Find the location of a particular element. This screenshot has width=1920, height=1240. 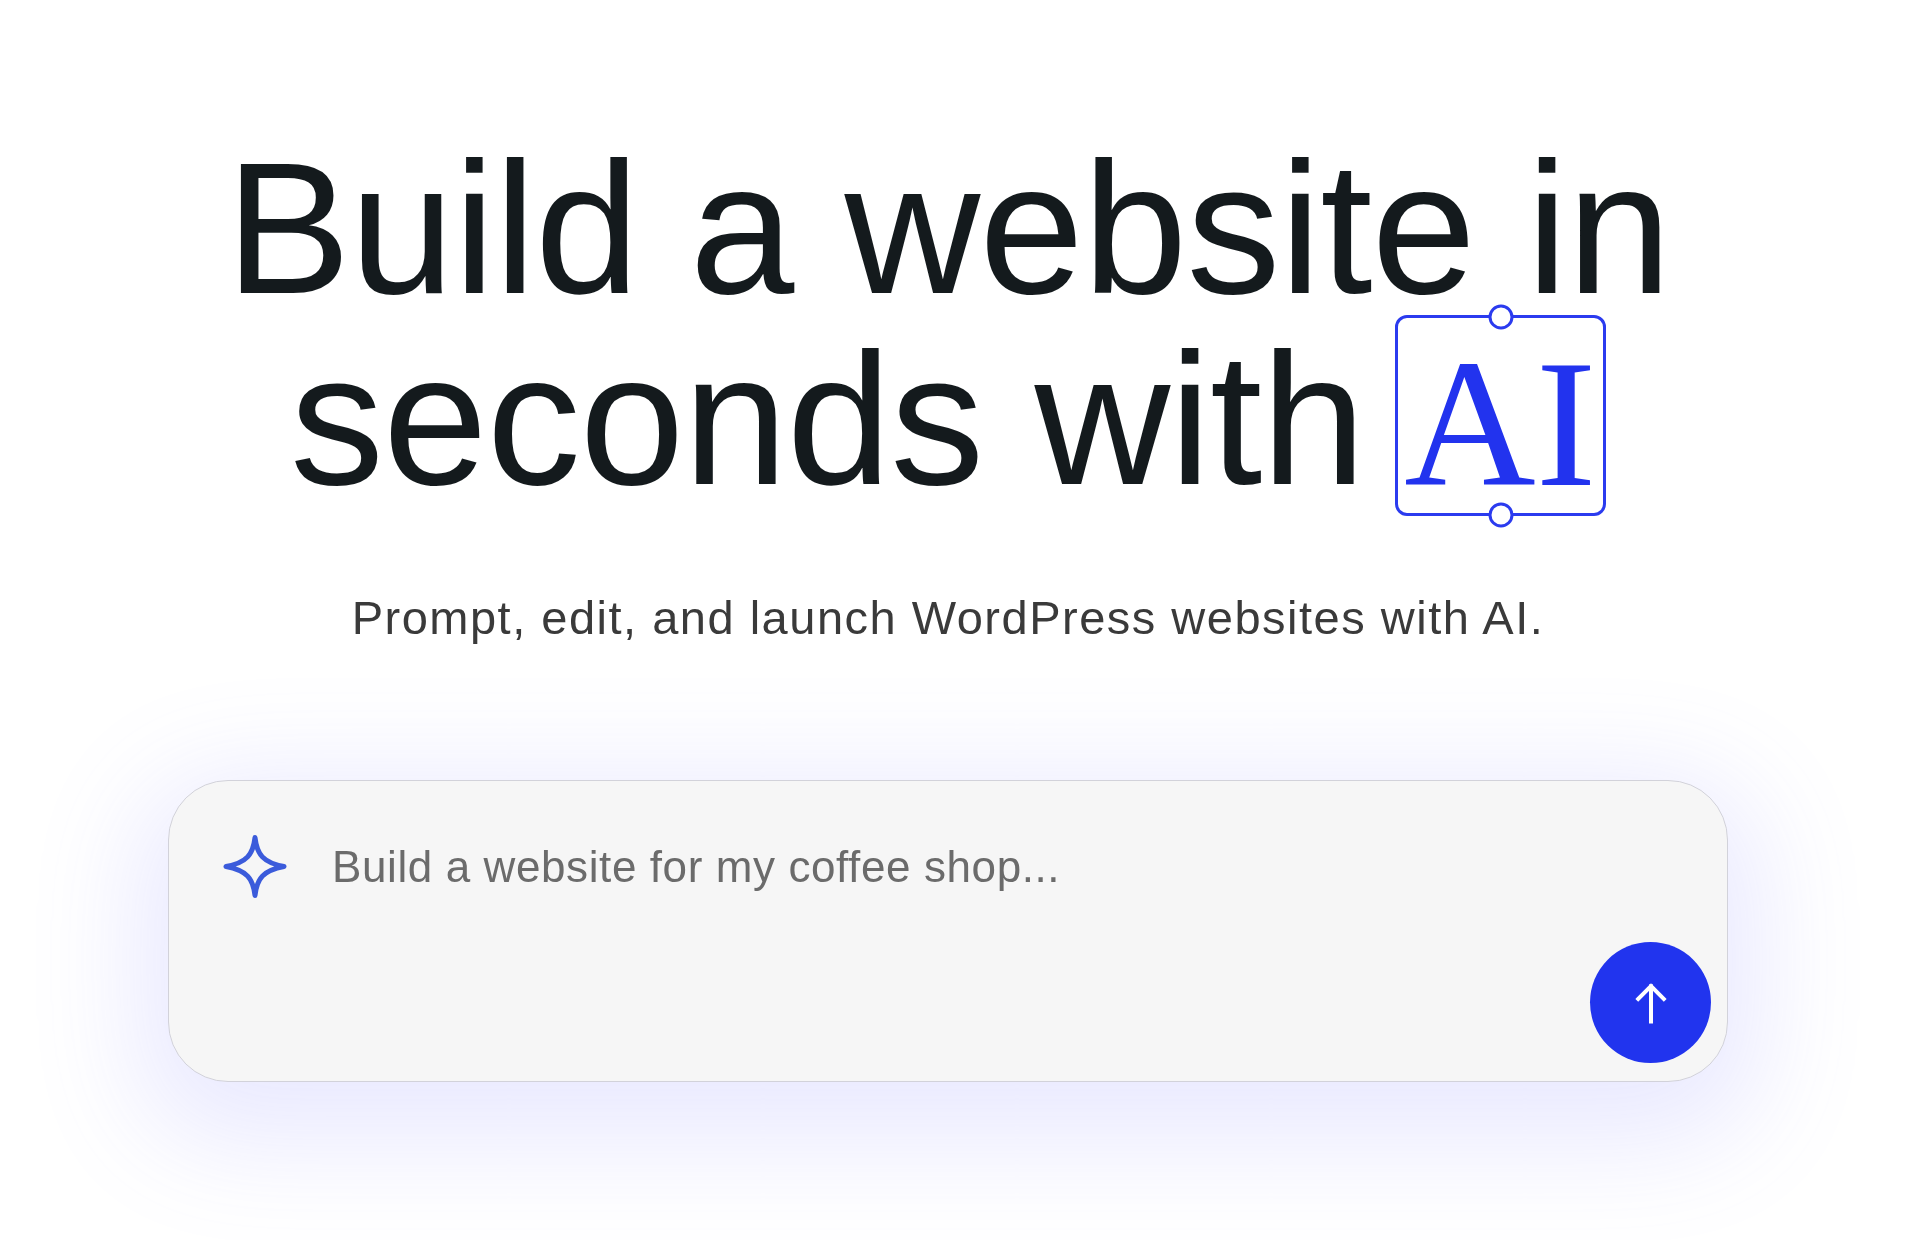

headline-text: Build a website in is located at coordinates (948, 228).